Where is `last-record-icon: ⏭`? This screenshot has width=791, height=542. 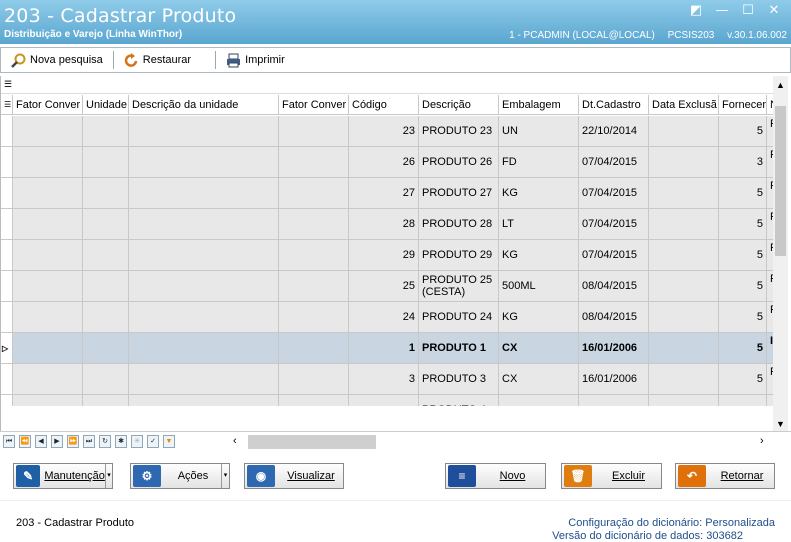 last-record-icon: ⏭ is located at coordinates (89, 441).